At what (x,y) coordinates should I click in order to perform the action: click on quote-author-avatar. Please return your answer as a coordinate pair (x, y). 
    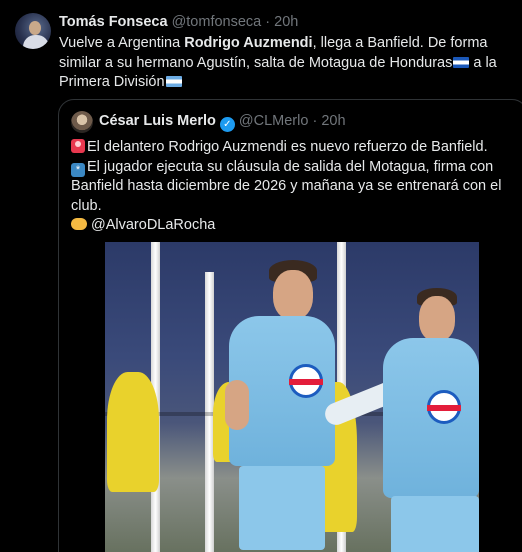
    Looking at the image, I should click on (82, 122).